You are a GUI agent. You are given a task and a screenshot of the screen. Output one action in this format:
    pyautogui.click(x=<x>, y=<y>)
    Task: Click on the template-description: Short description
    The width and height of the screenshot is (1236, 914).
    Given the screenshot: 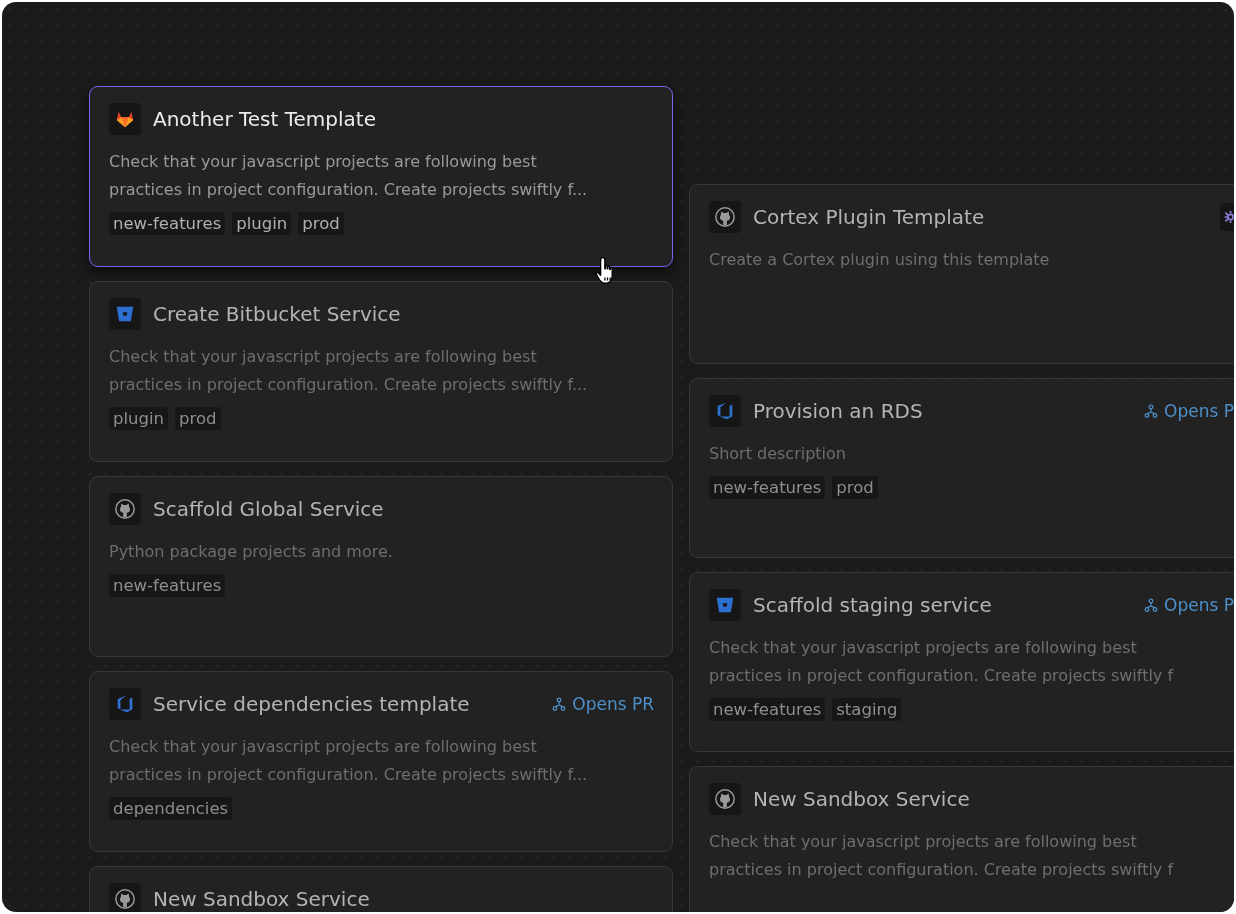 What is the action you would take?
    pyautogui.click(x=778, y=454)
    